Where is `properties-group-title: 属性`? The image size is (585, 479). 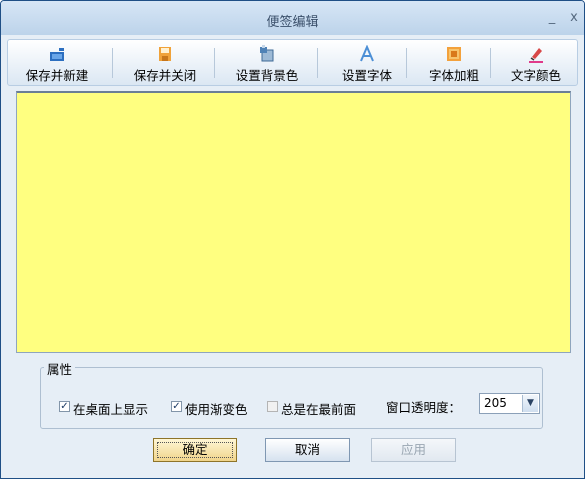
properties-group-title: 属性 is located at coordinates (60, 368).